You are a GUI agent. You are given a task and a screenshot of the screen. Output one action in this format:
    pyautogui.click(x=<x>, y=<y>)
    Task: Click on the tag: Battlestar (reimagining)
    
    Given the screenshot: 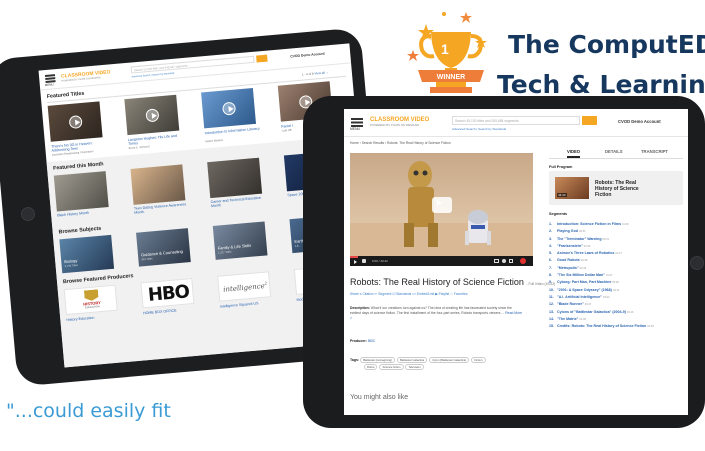 What is the action you would take?
    pyautogui.click(x=377, y=360)
    